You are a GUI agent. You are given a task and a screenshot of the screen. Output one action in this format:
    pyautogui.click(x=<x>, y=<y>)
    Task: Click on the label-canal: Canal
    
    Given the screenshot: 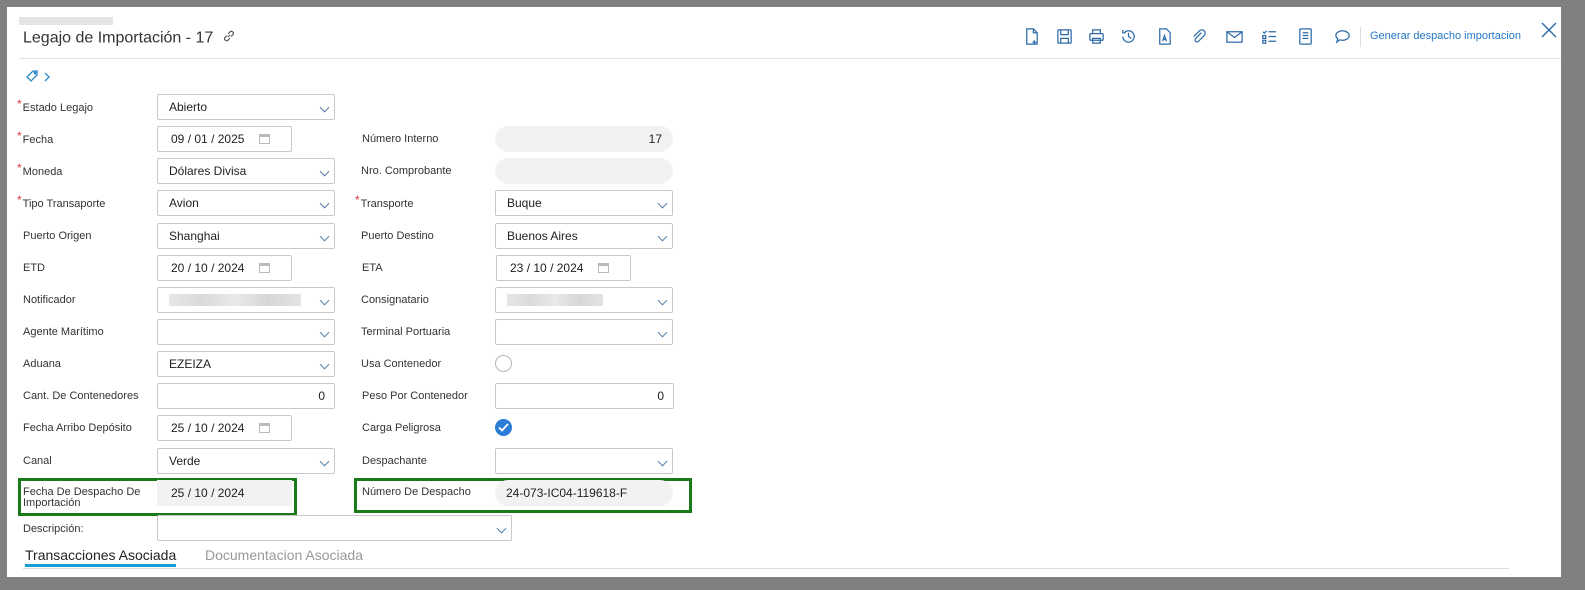 What is the action you would take?
    pyautogui.click(x=37, y=461)
    